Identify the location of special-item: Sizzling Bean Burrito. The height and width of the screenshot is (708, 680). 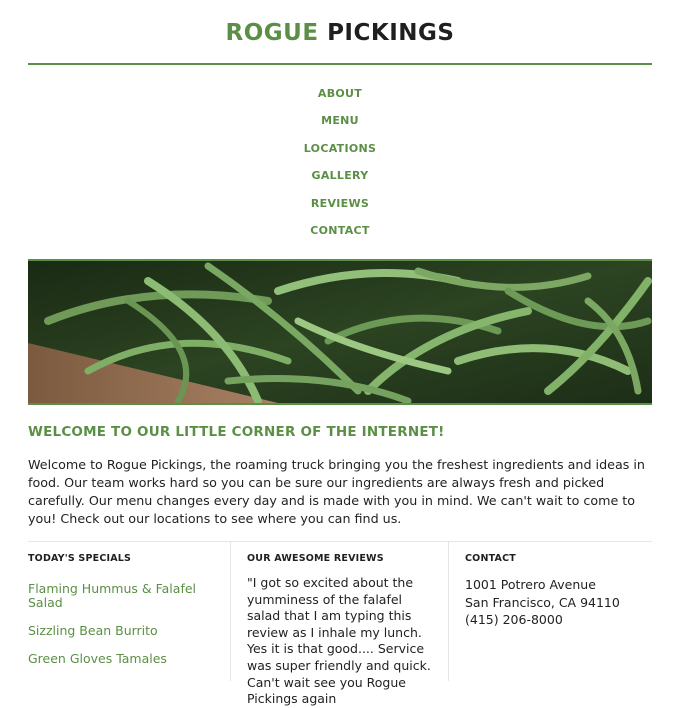
(129, 631).